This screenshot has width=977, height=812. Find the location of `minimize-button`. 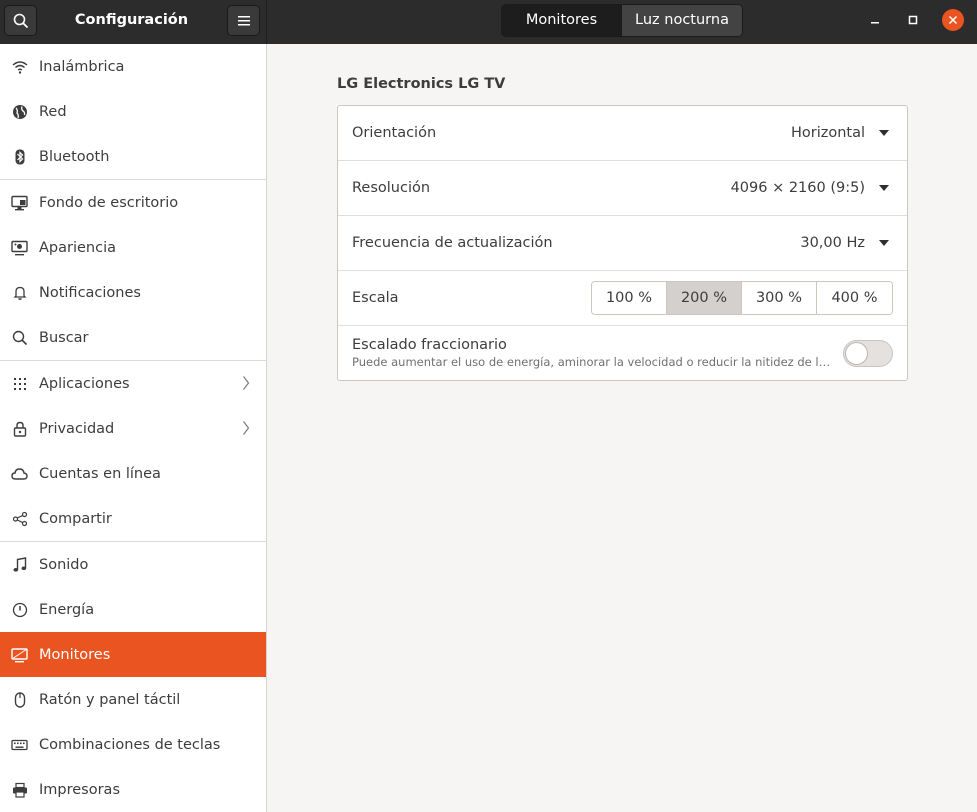

minimize-button is located at coordinates (875, 20).